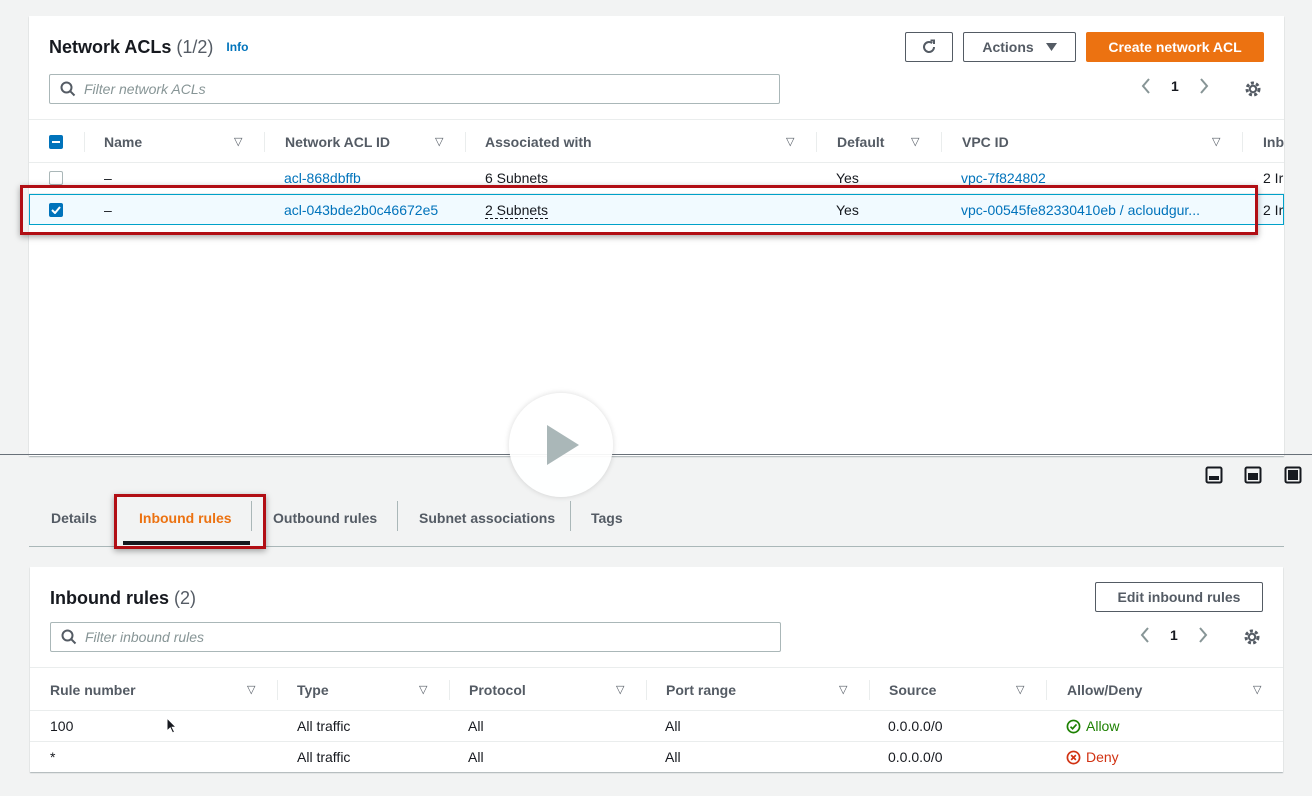 This screenshot has height=796, width=1312. Describe the element at coordinates (123, 141) in the screenshot. I see `col-name: Name` at that location.